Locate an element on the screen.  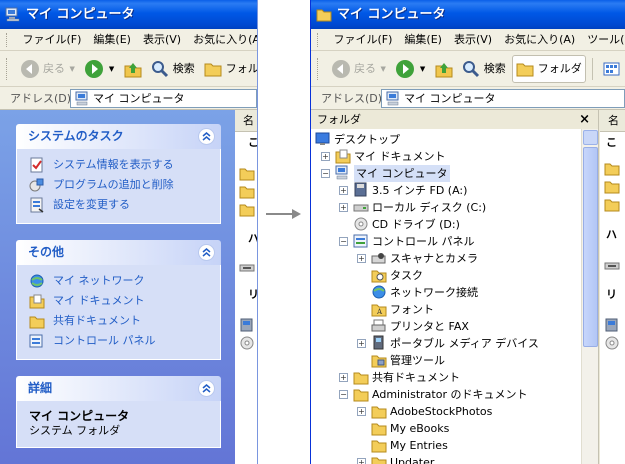
folders-button: フォル is located at coordinates (229, 69).